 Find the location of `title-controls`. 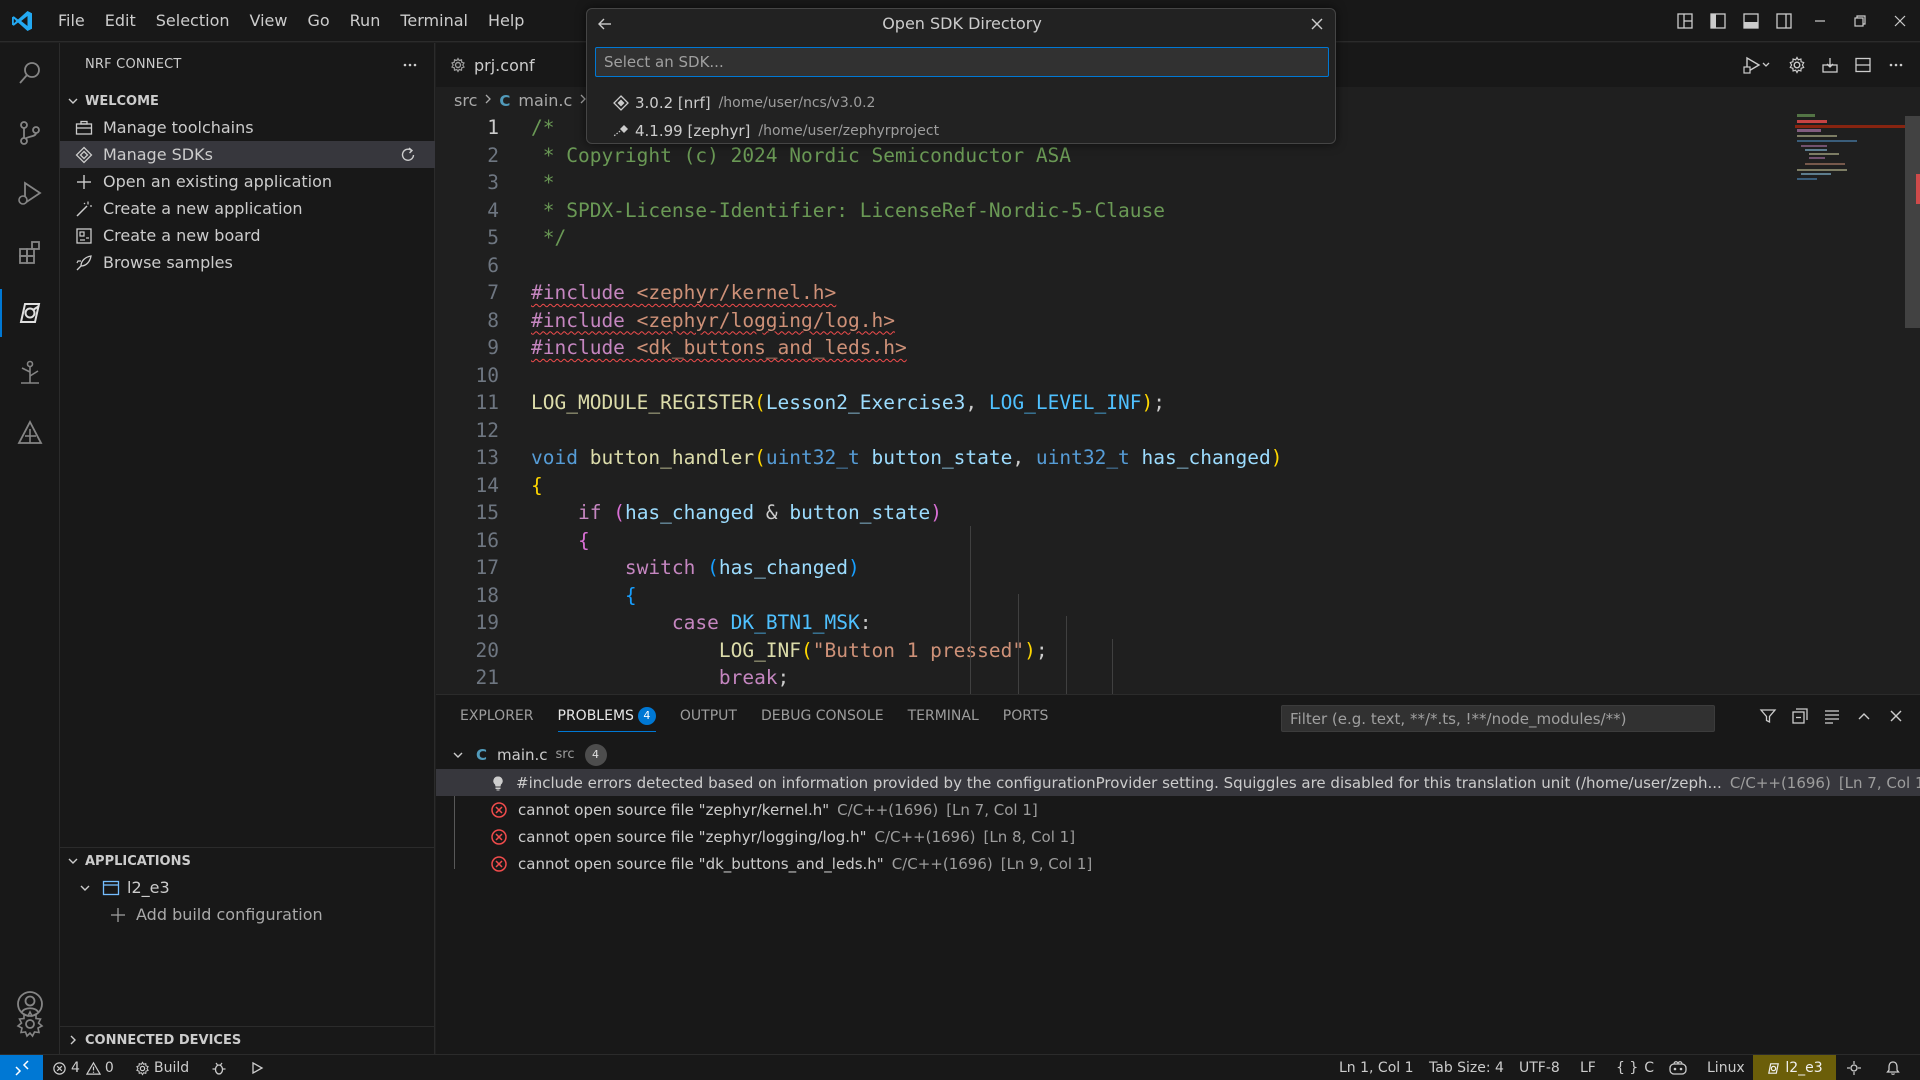

title-controls is located at coordinates (1794, 21).